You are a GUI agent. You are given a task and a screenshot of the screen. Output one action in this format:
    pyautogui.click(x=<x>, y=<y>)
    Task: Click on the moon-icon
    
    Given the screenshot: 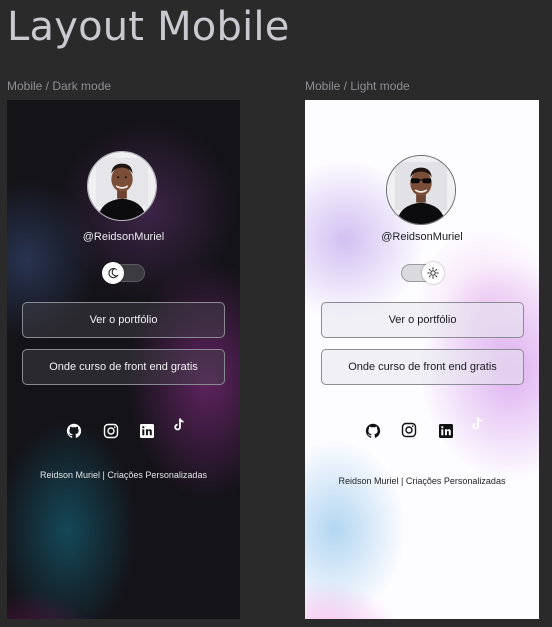 What is the action you would take?
    pyautogui.click(x=113, y=273)
    